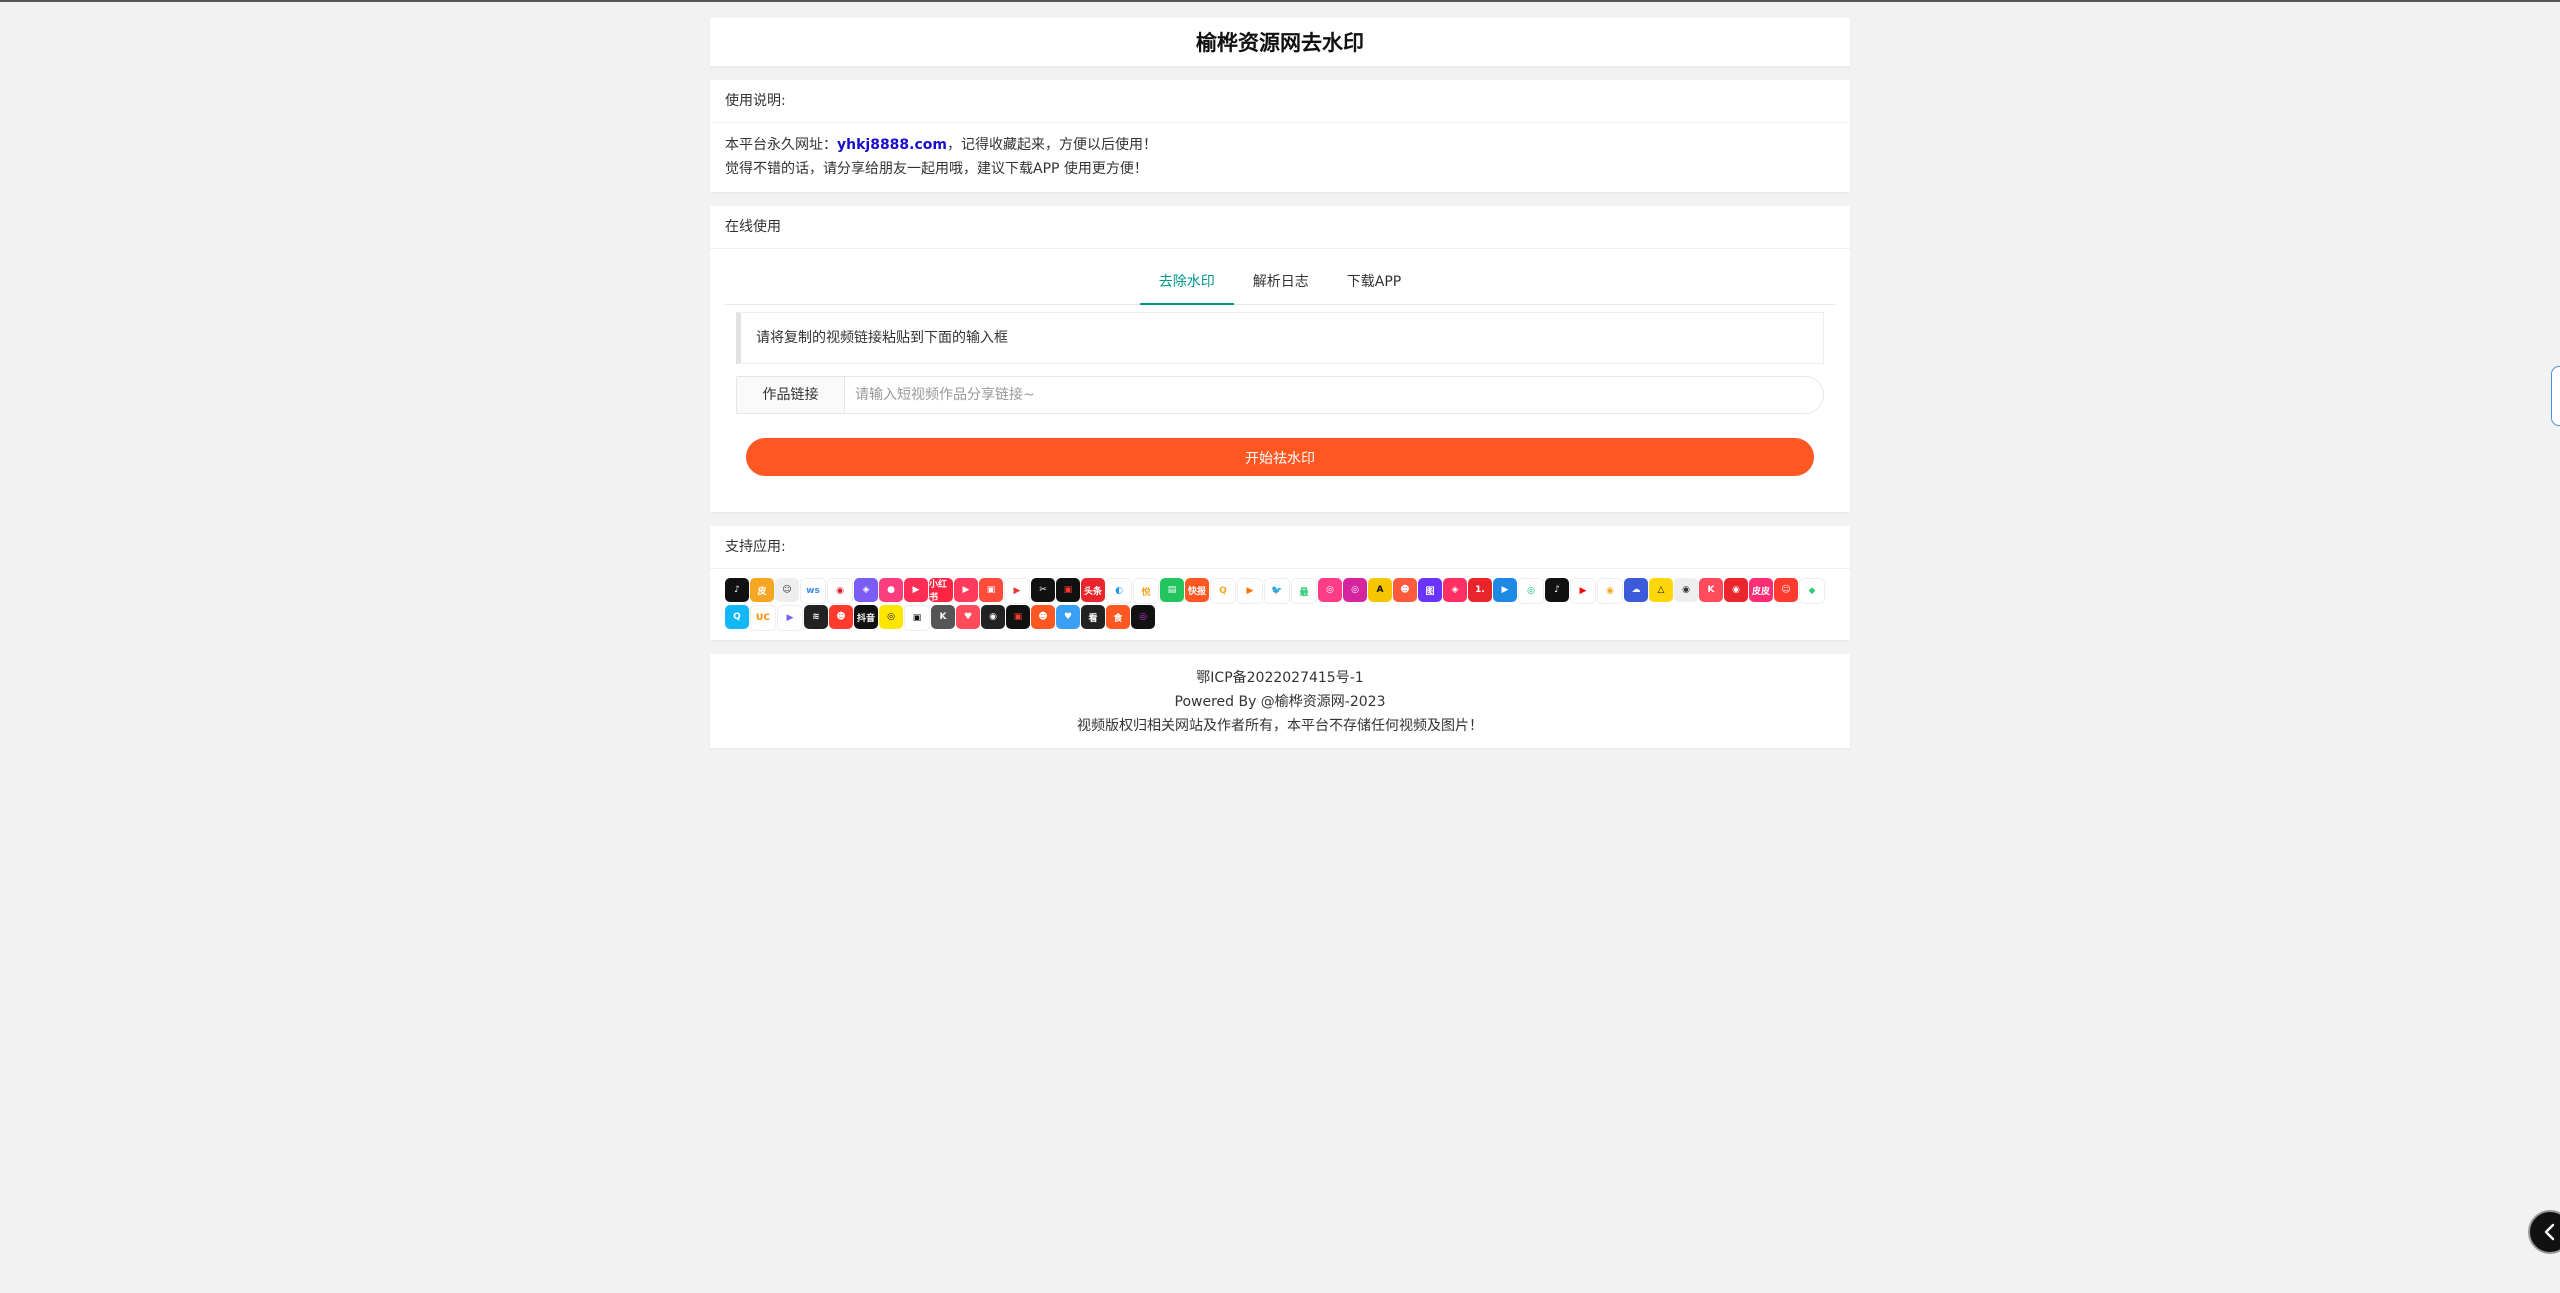  What do you see at coordinates (1068, 590) in the screenshot?
I see `xigua-icon: ▣` at bounding box center [1068, 590].